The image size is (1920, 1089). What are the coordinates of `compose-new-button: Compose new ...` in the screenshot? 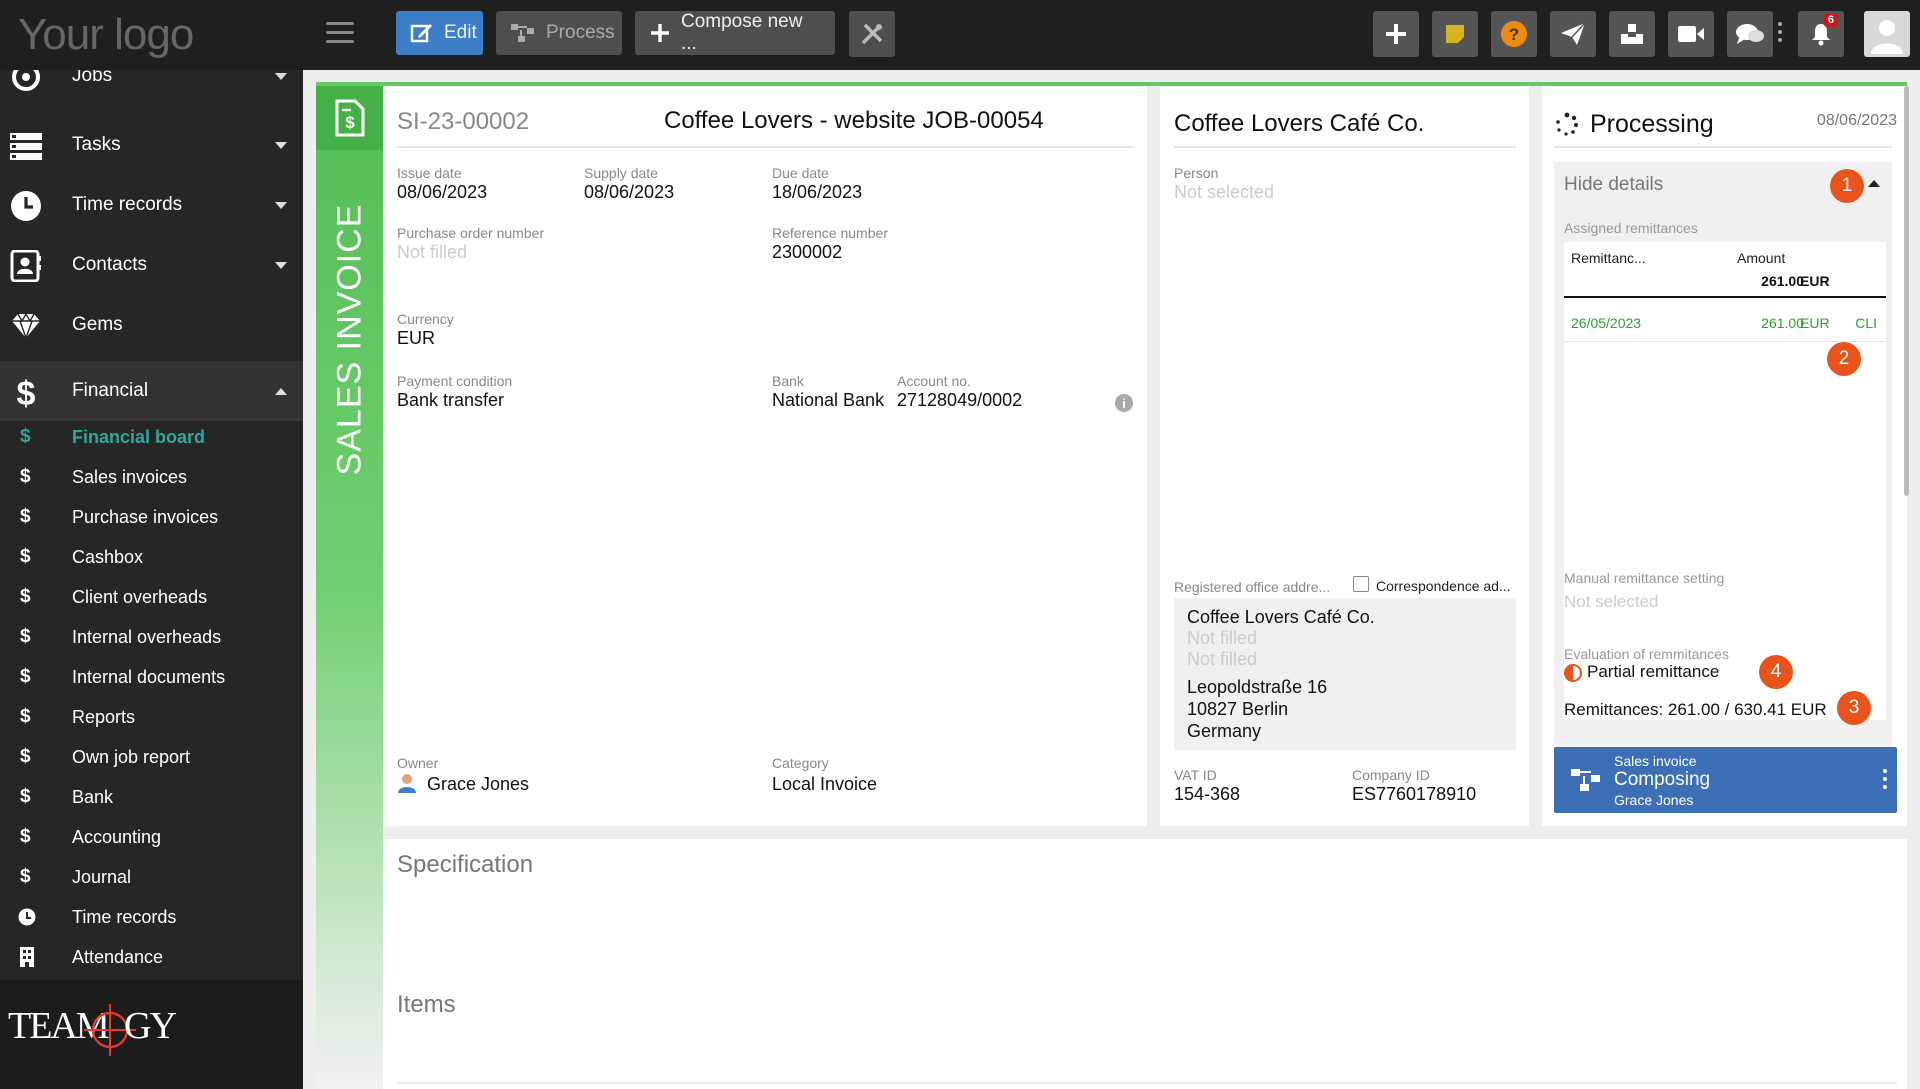 It's located at (735, 33).